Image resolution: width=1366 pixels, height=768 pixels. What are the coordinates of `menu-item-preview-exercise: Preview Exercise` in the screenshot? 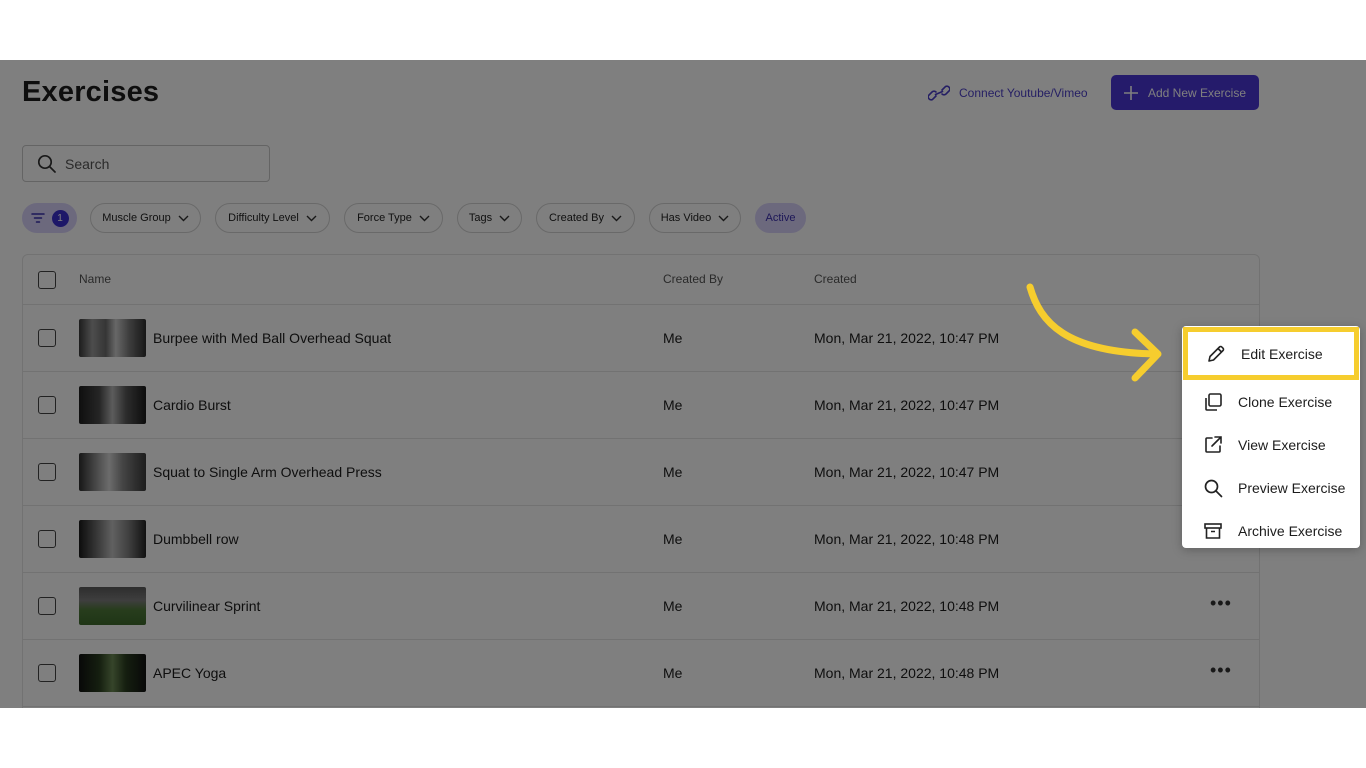 It's located at (1271, 488).